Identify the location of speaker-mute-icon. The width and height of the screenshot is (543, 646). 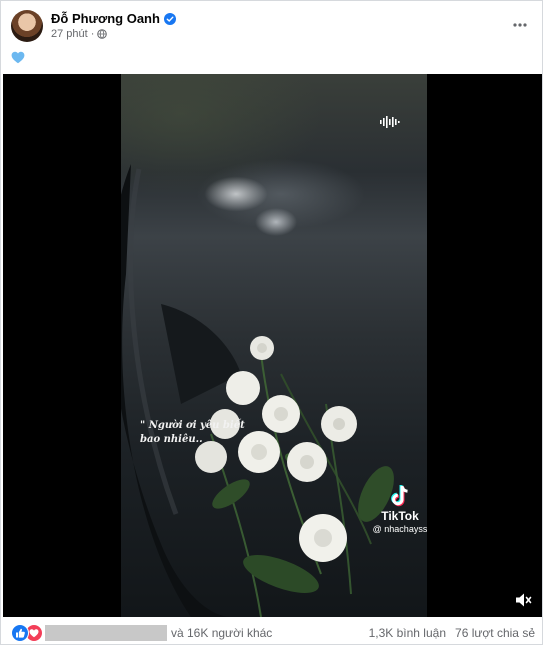
(523, 600).